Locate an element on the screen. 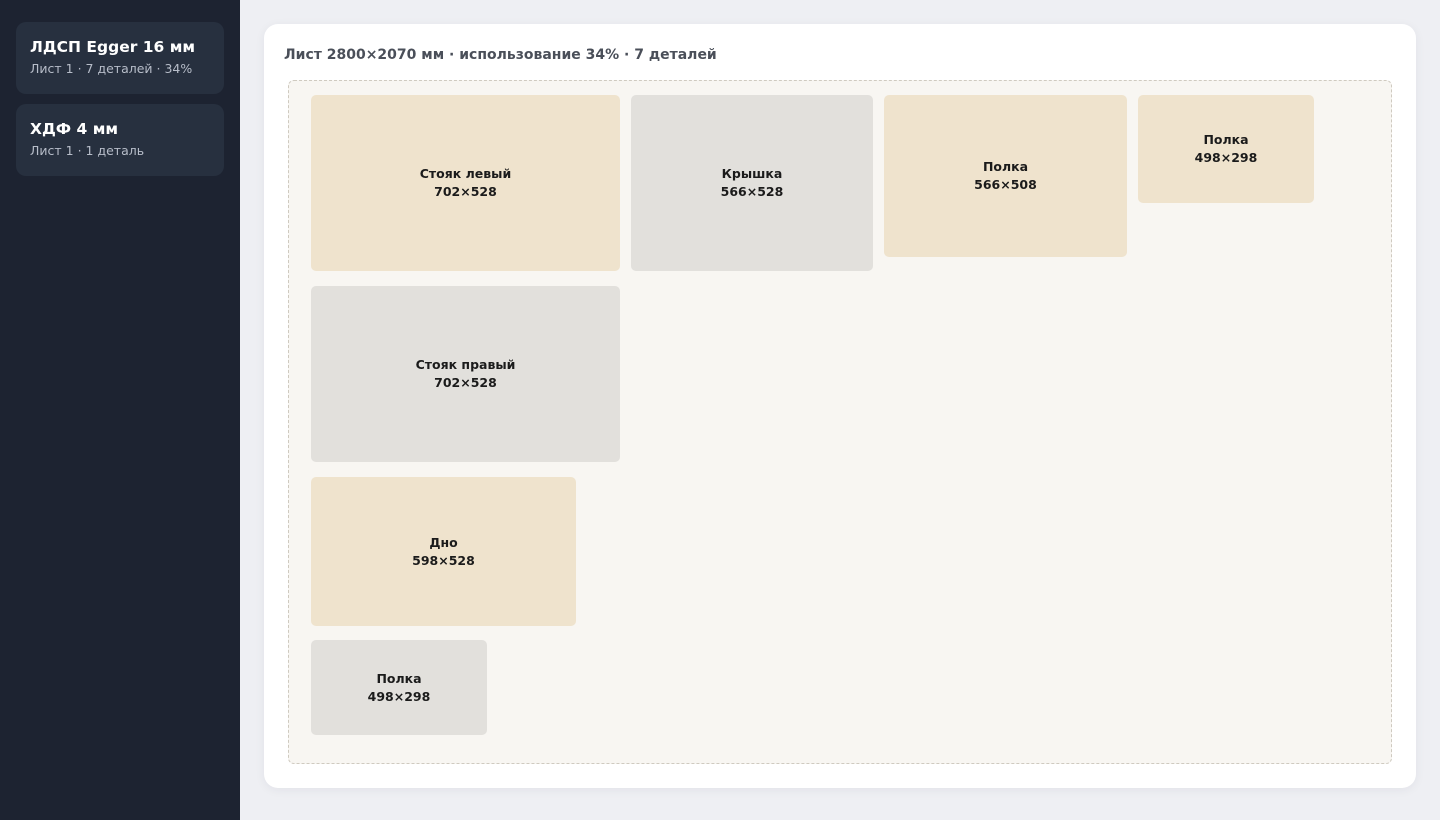 Image resolution: width=1440 pixels, height=820 pixels. part-dno: Дно 598×528 is located at coordinates (443, 551).